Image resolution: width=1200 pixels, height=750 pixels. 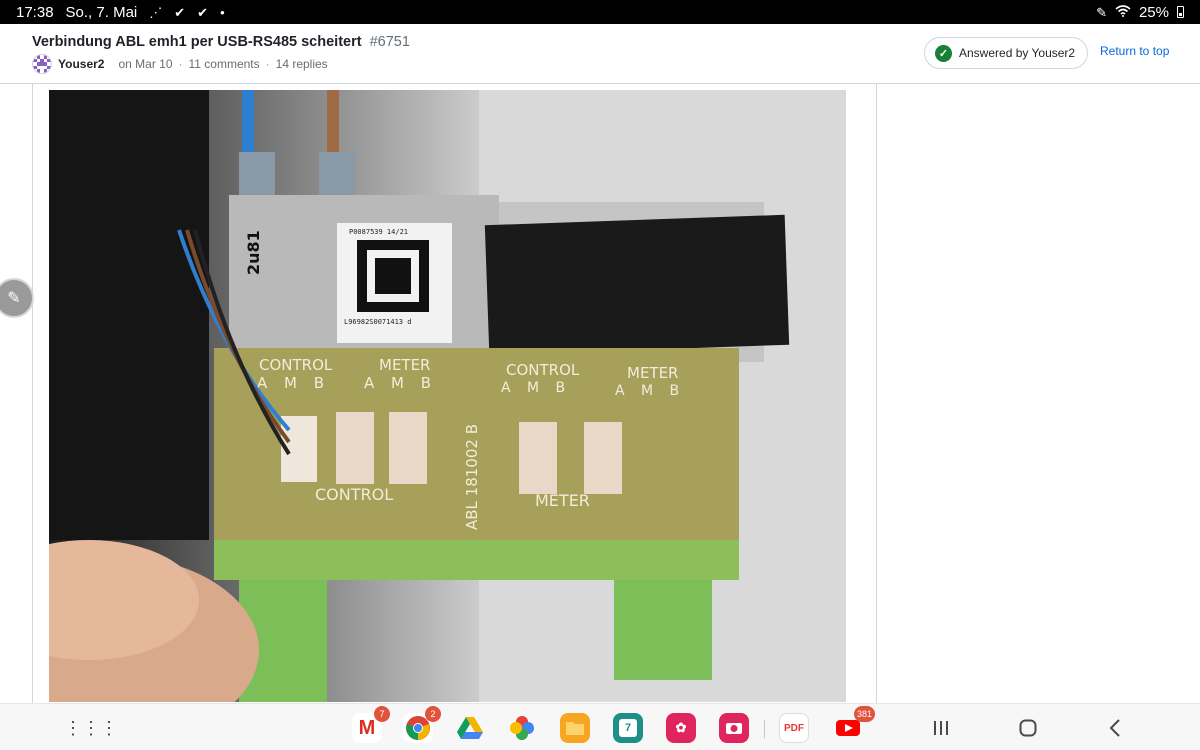 I want to click on answered-button: ✓ Answered by Youser2, so click(x=1006, y=53).